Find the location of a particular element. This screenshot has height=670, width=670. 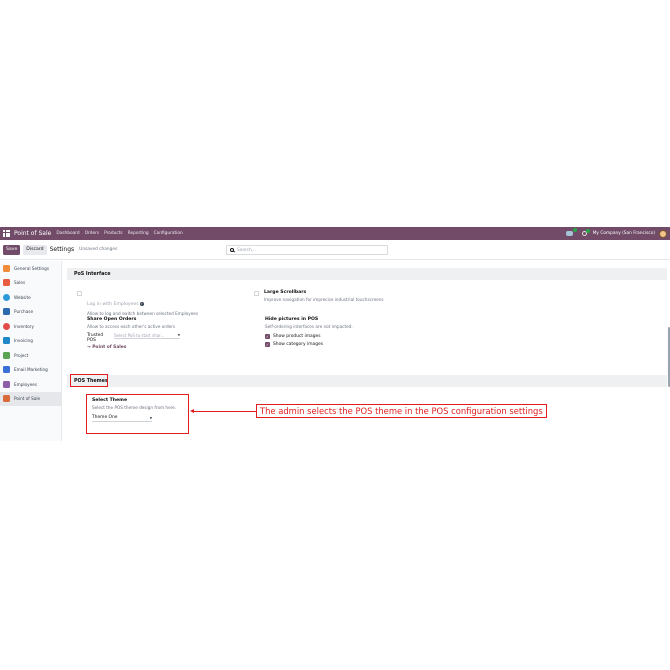

show-category-images-checkbox: ✓ is located at coordinates (267, 344).